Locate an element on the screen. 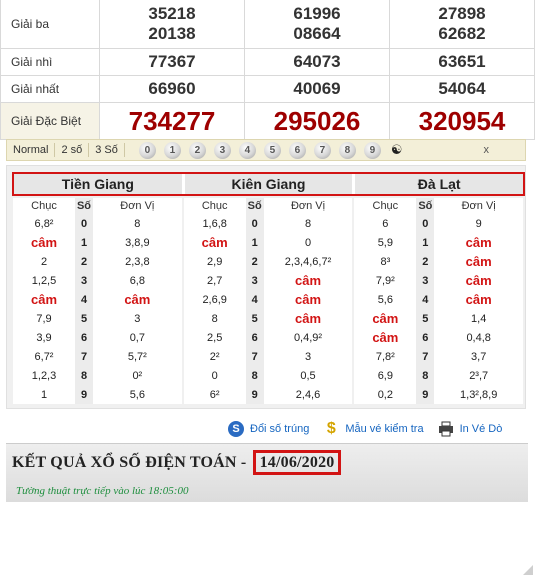  digit-button-4: 4 is located at coordinates (247, 150).